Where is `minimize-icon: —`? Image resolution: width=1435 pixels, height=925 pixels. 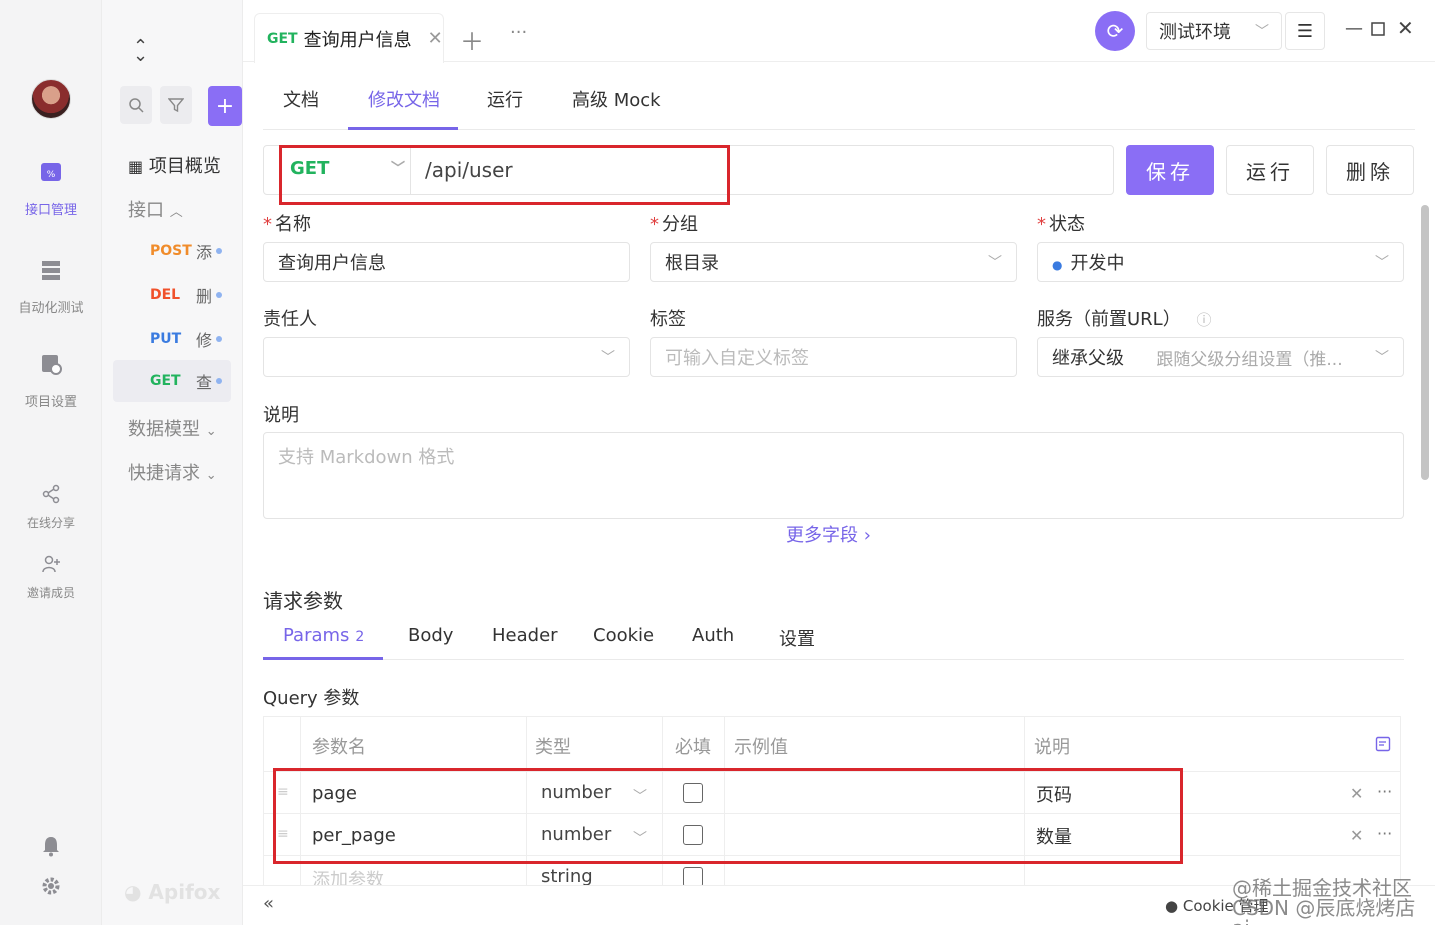 minimize-icon: — is located at coordinates (1354, 28).